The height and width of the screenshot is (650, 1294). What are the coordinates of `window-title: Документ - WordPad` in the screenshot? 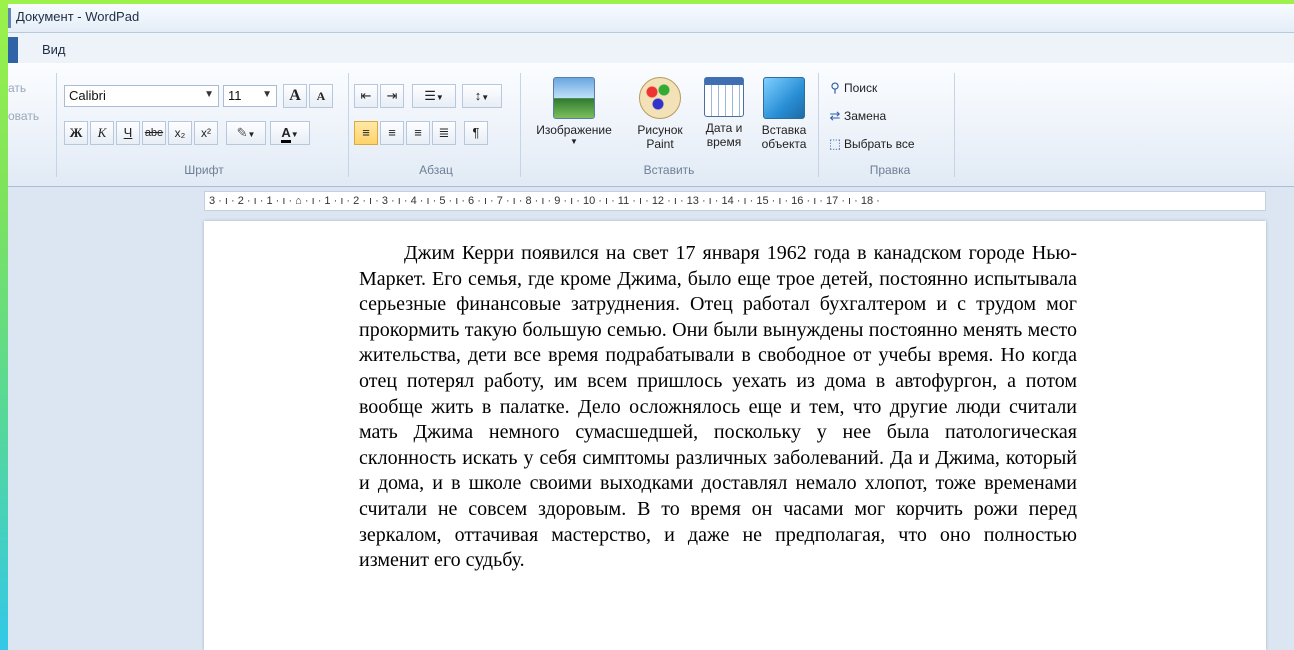 It's located at (78, 16).